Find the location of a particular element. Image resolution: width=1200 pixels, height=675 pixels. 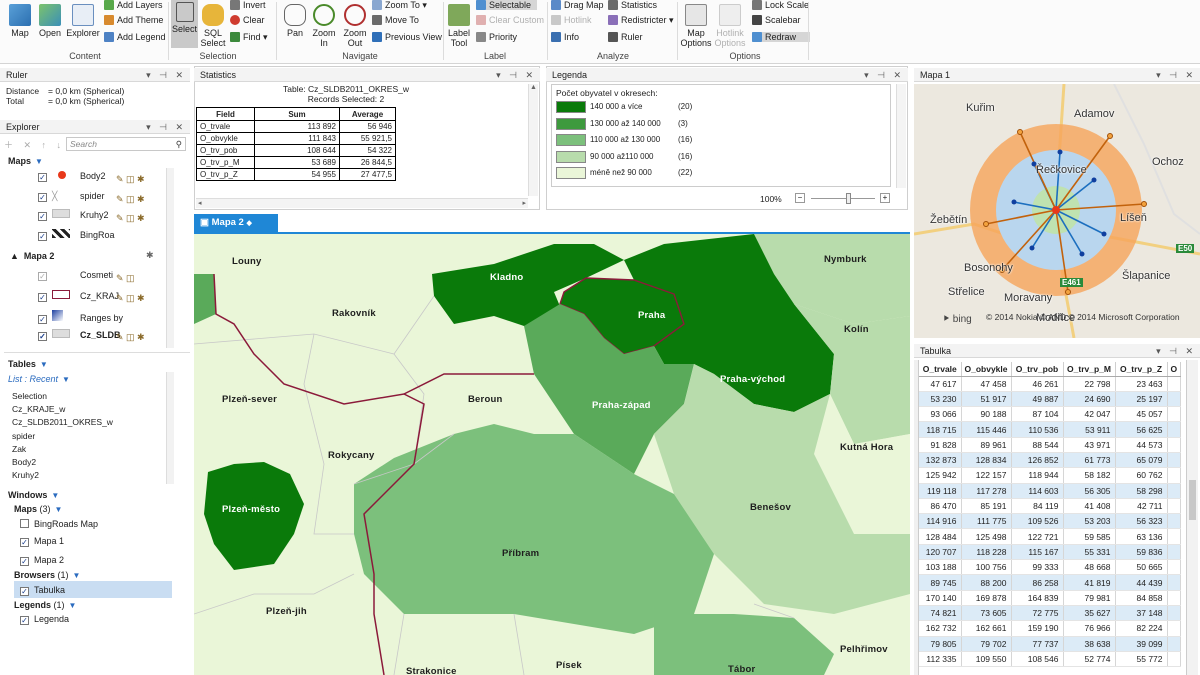

table-cell: 23 463 is located at coordinates (1141, 384).